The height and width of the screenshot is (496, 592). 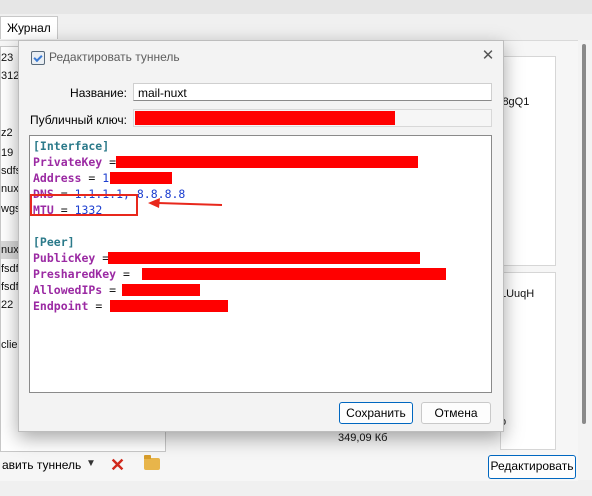 What do you see at coordinates (84, 205) in the screenshot?
I see `mtu-highlight-box` at bounding box center [84, 205].